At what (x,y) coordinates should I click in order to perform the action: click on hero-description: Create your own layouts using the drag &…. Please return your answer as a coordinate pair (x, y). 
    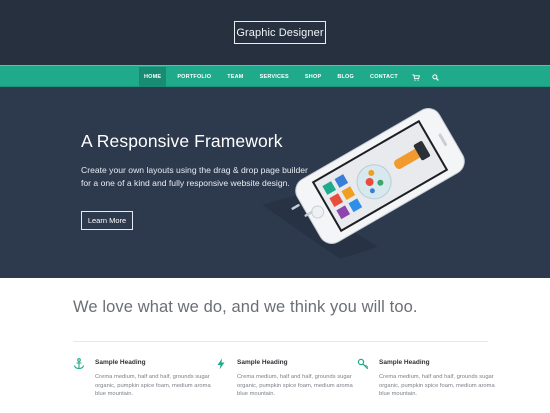
    Looking at the image, I should click on (194, 177).